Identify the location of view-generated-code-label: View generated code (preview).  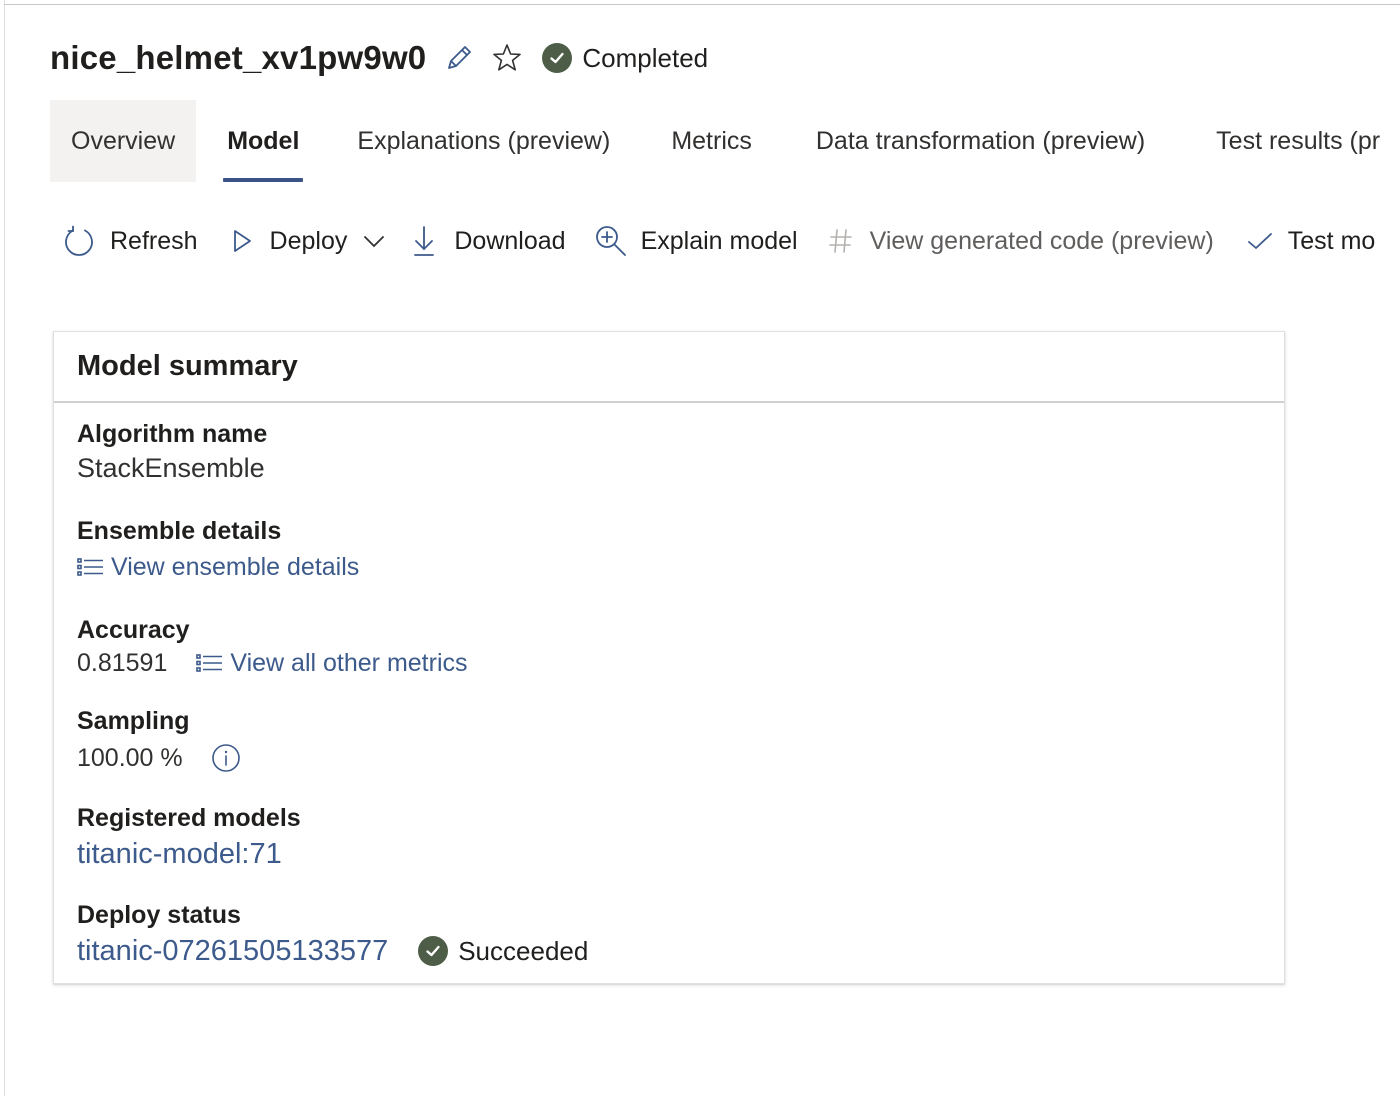
(1041, 240).